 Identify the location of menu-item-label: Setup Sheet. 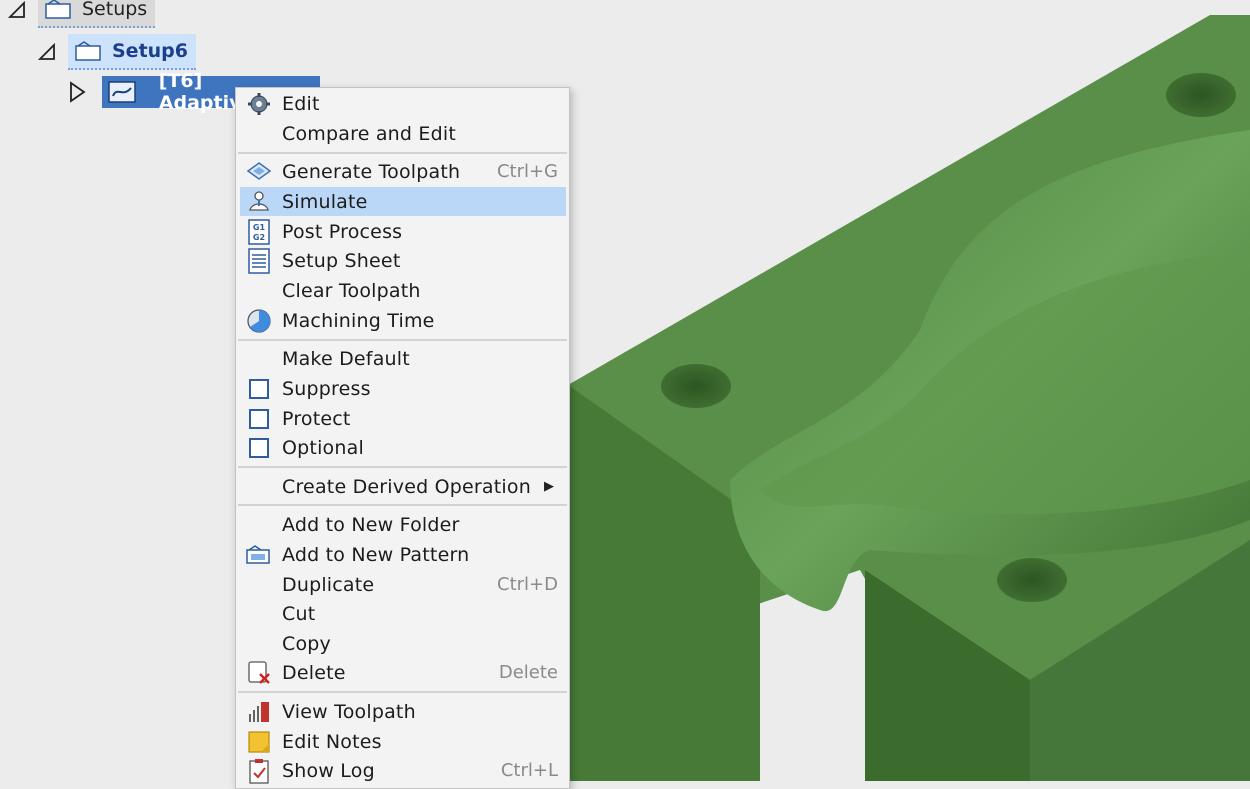
(341, 260).